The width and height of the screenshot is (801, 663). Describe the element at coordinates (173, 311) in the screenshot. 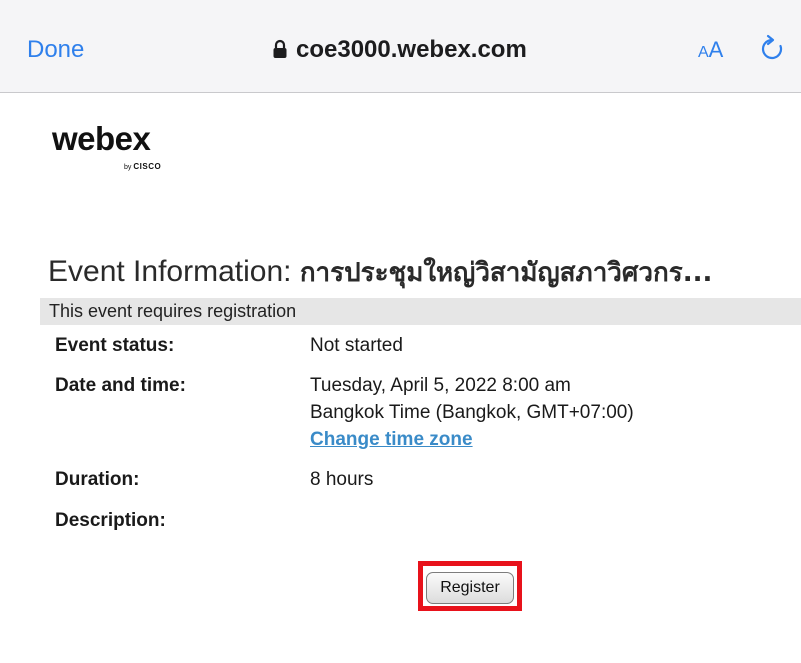

I see `registration-note: This event requires registration` at that location.